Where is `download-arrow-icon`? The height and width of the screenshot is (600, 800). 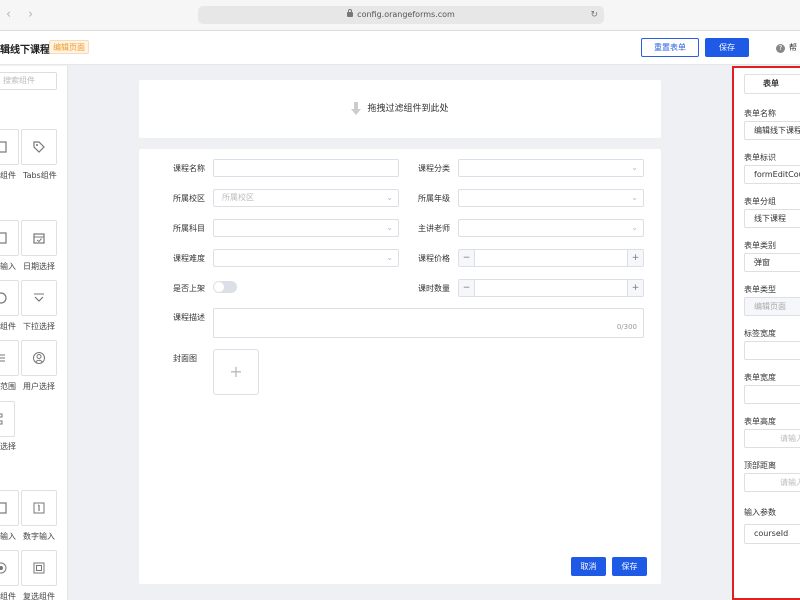
download-arrow-icon is located at coordinates (356, 108).